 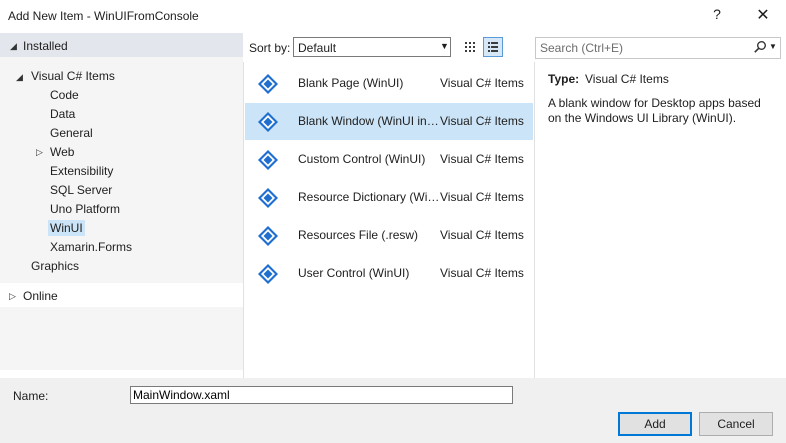 What do you see at coordinates (362, 159) in the screenshot?
I see `template-name: Custom Control (WinUI)` at bounding box center [362, 159].